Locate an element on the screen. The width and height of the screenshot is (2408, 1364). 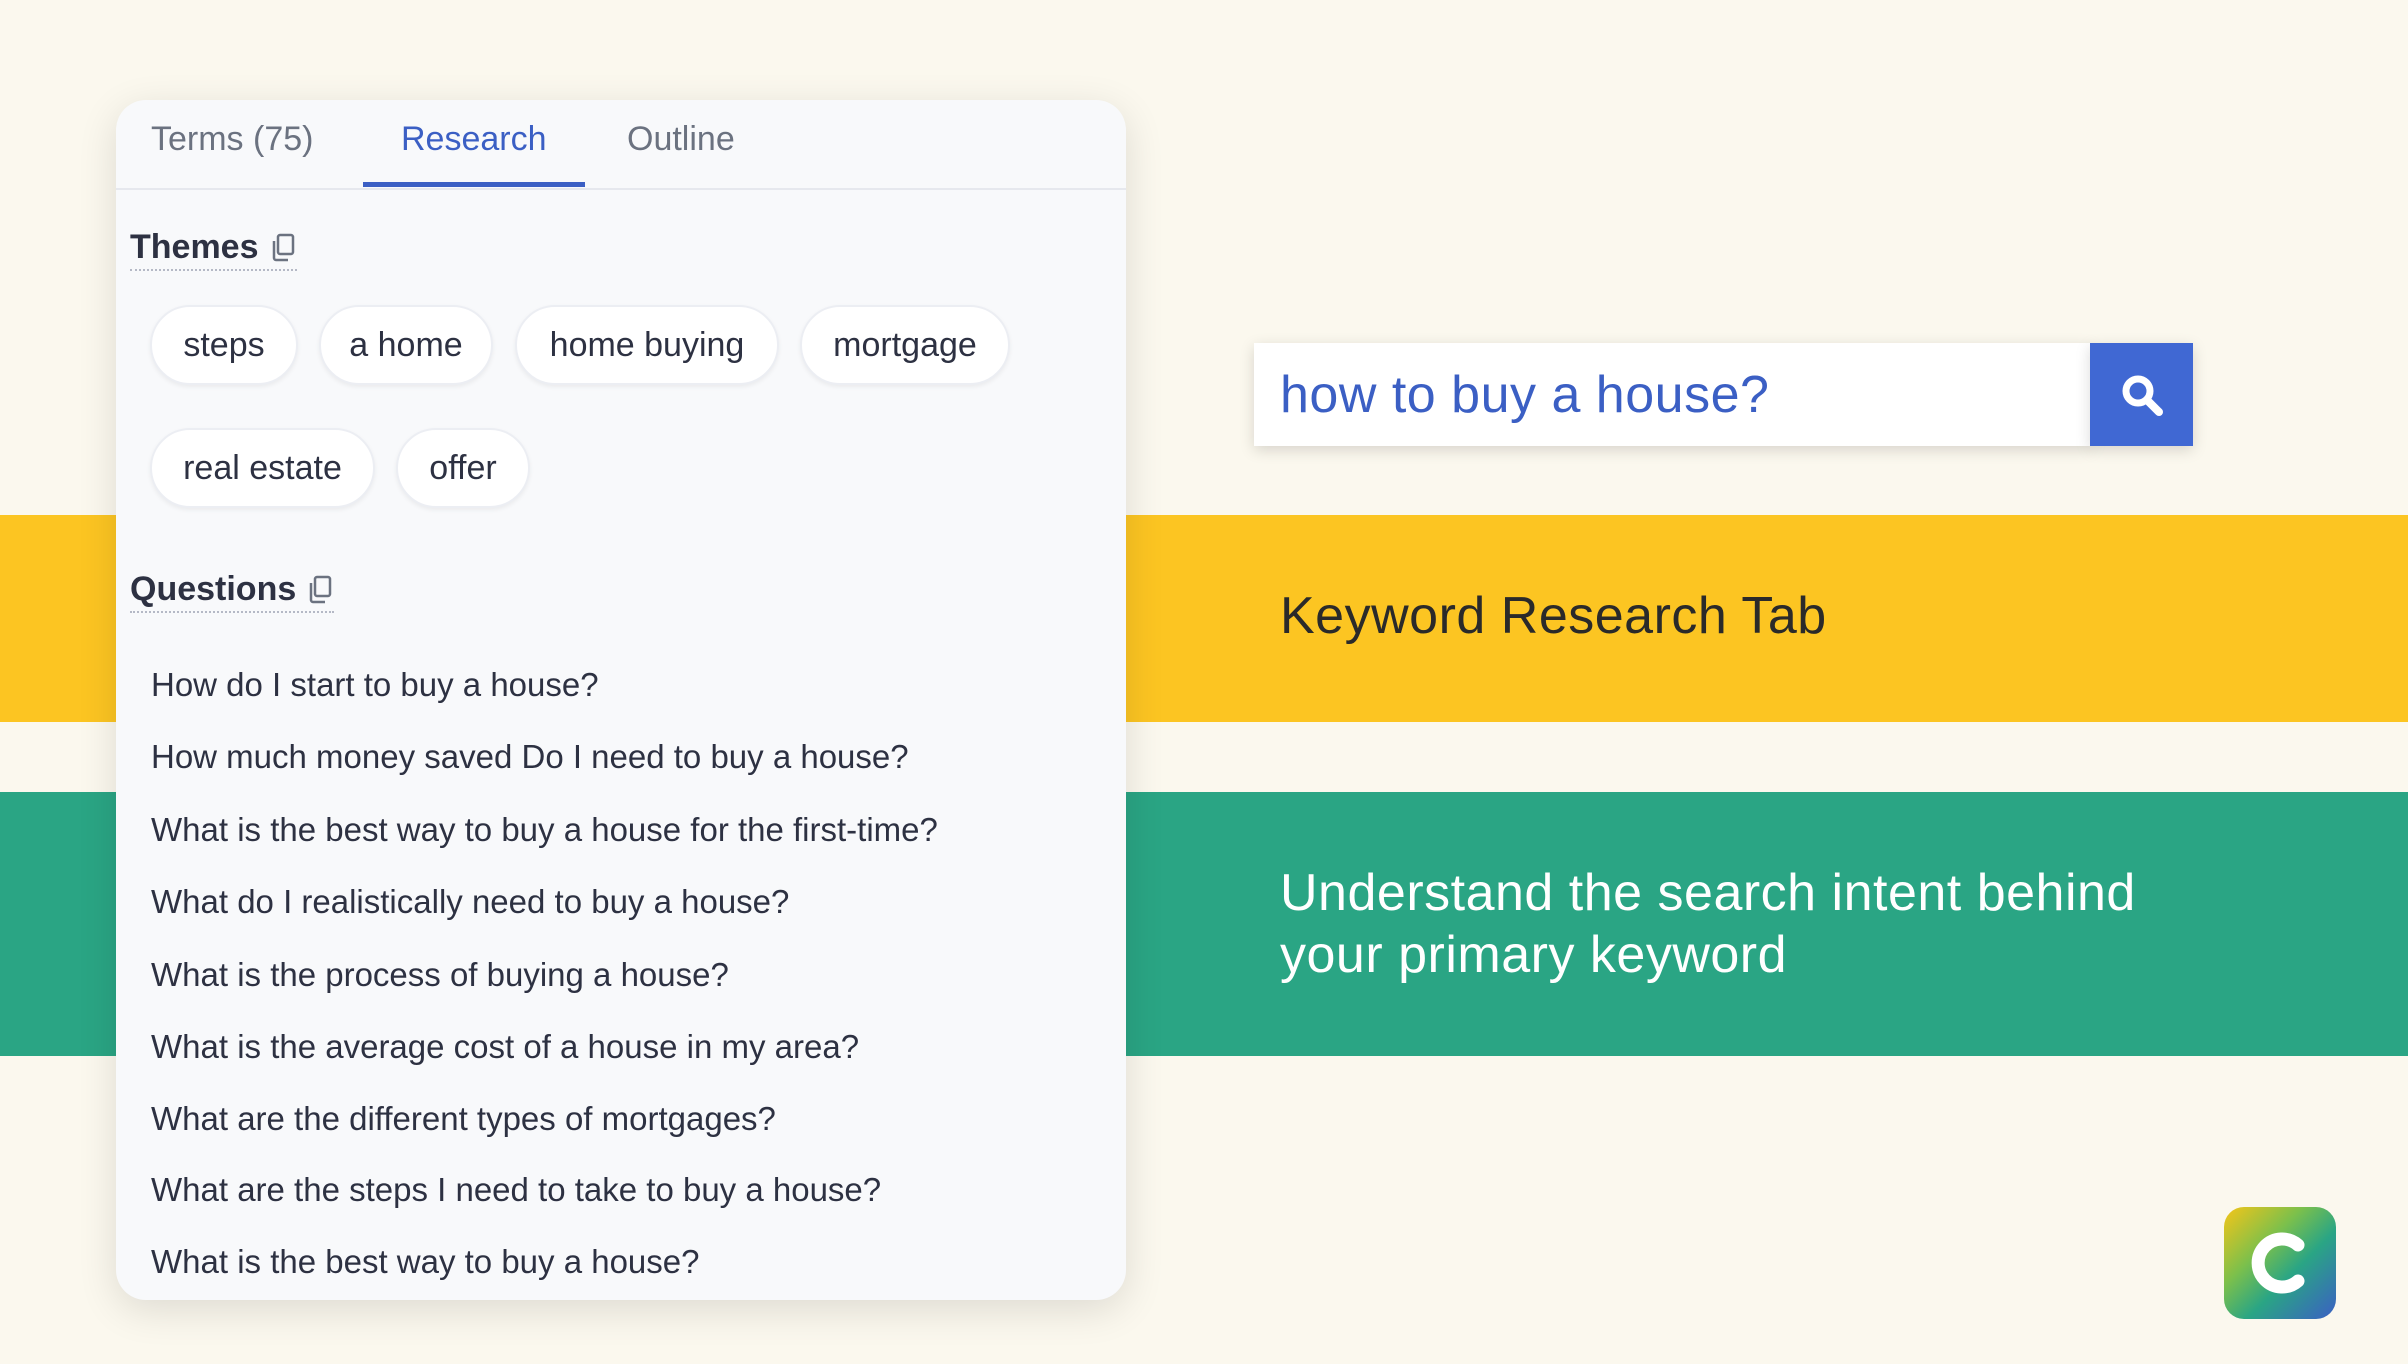
search-button is located at coordinates (2141, 394).